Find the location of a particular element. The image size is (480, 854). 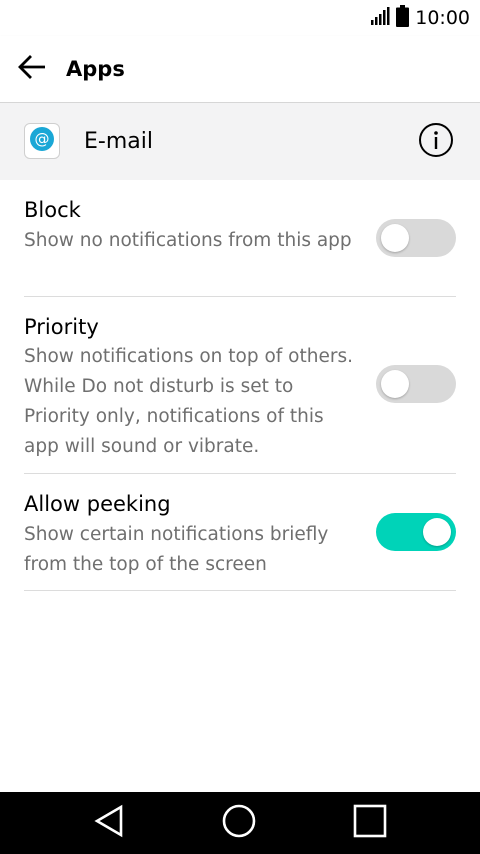

navigation-bar is located at coordinates (240, 823).